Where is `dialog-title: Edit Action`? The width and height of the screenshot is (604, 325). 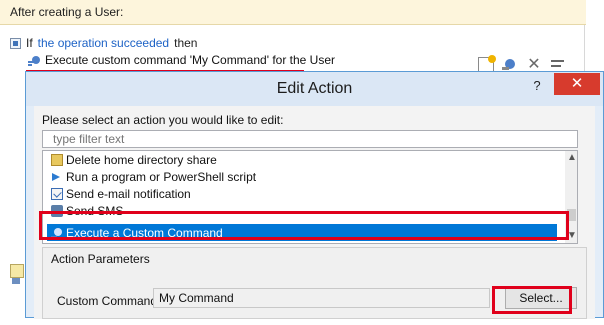
dialog-title: Edit Action is located at coordinates (314, 88).